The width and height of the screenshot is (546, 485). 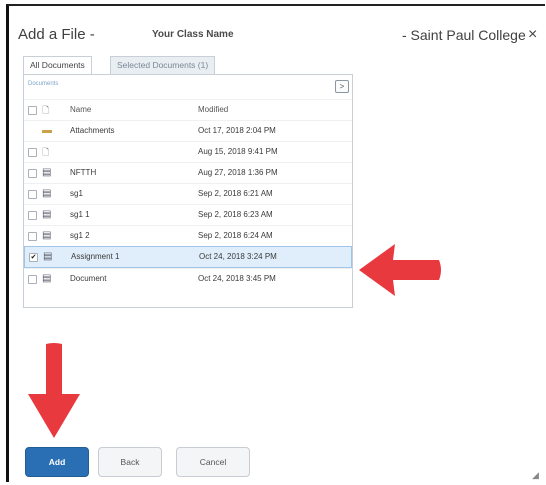 What do you see at coordinates (92, 131) in the screenshot?
I see `row-name: Attachments` at bounding box center [92, 131].